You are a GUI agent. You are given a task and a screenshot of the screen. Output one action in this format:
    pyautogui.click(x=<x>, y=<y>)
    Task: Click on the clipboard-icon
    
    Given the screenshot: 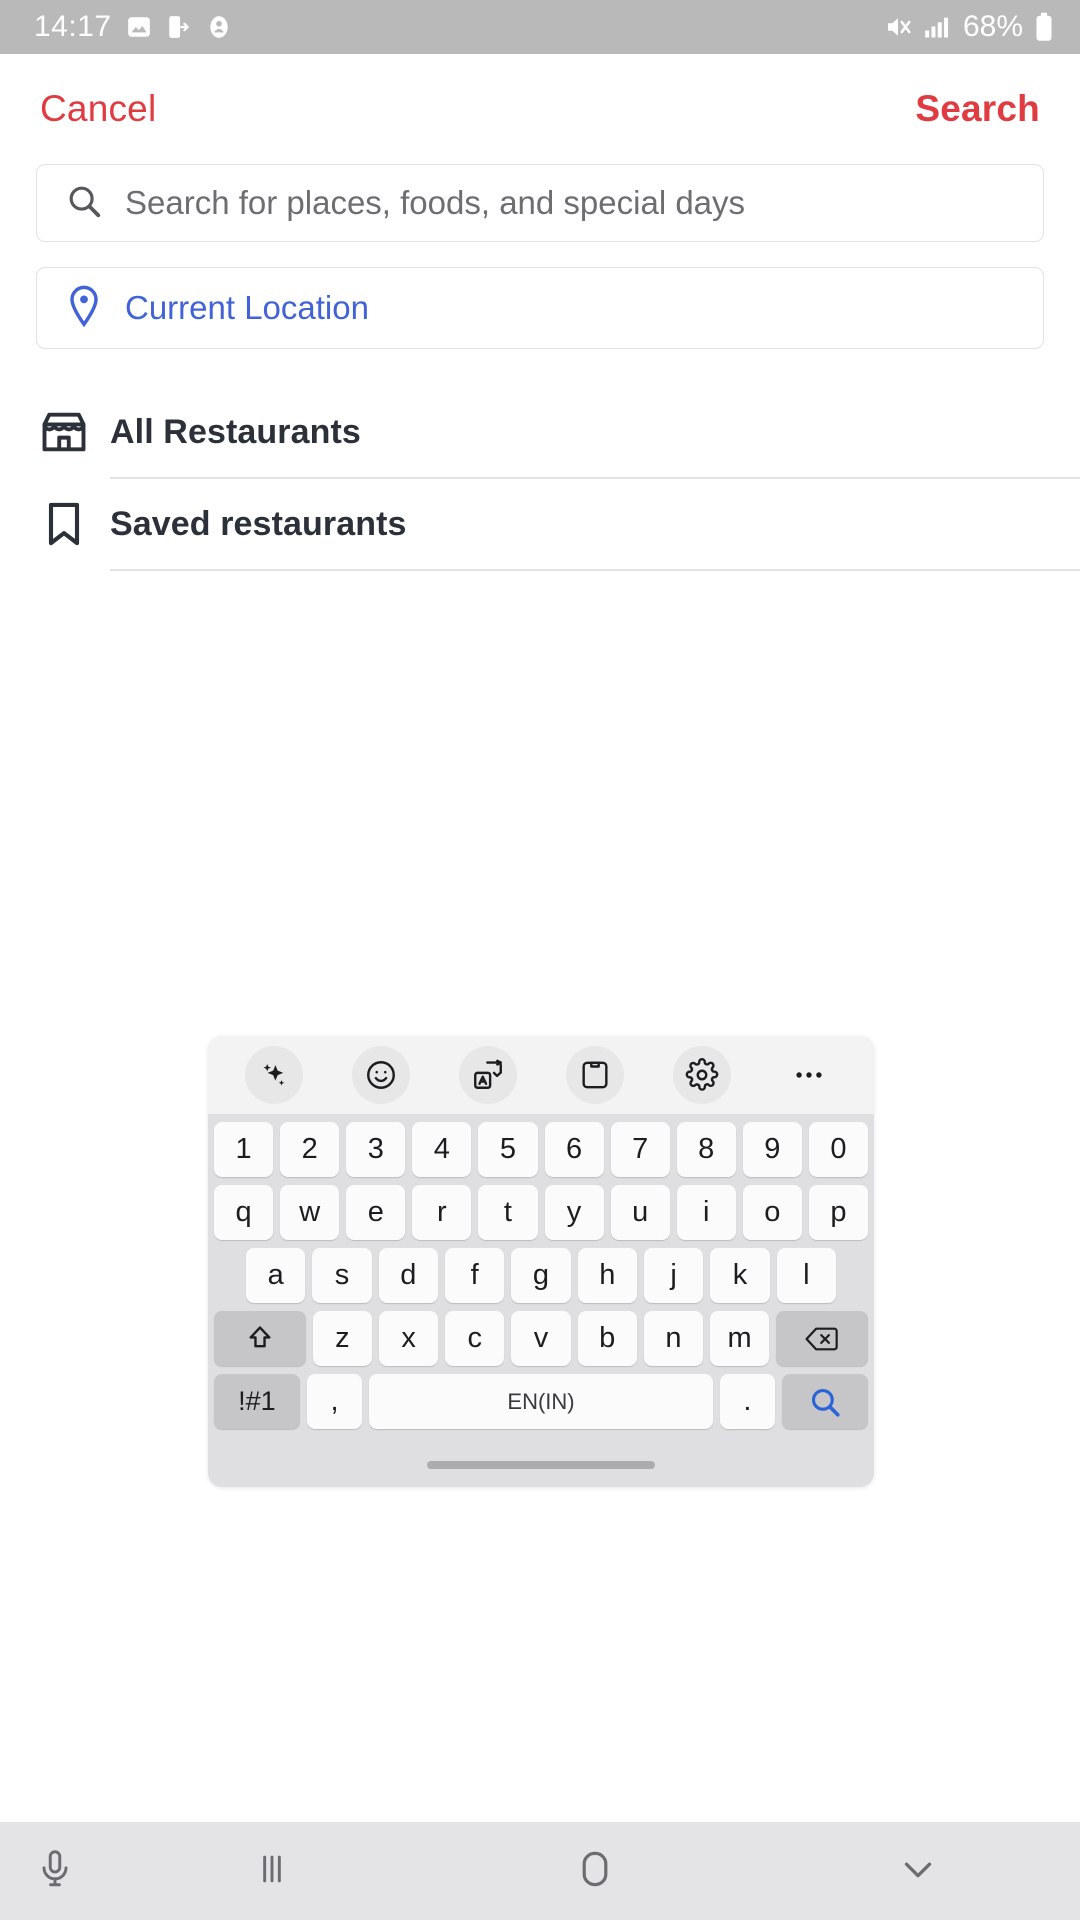 What is the action you would take?
    pyautogui.click(x=594, y=1075)
    